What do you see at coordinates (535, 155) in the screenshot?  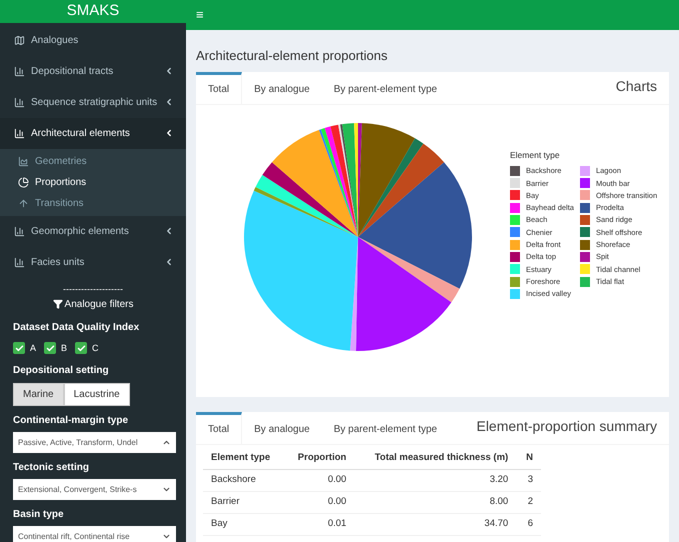 I see `legend-title: Element type` at bounding box center [535, 155].